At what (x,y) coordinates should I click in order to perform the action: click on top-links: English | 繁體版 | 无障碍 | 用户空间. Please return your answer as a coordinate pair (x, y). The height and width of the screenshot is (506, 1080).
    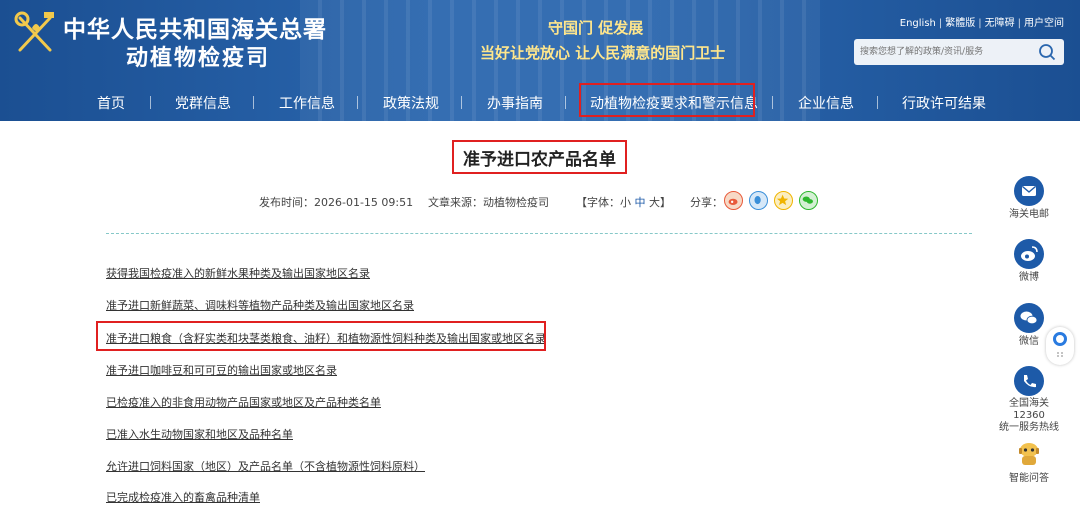
    Looking at the image, I should click on (981, 23).